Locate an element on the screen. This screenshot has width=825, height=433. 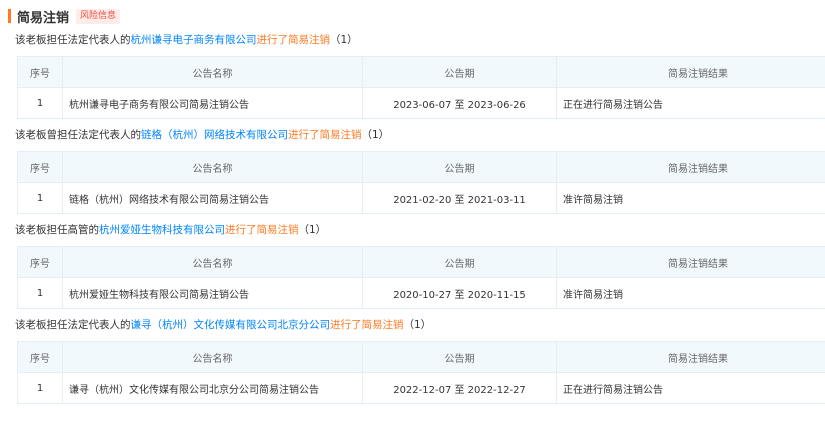
risk-badge: 风险信息 is located at coordinates (98, 16).